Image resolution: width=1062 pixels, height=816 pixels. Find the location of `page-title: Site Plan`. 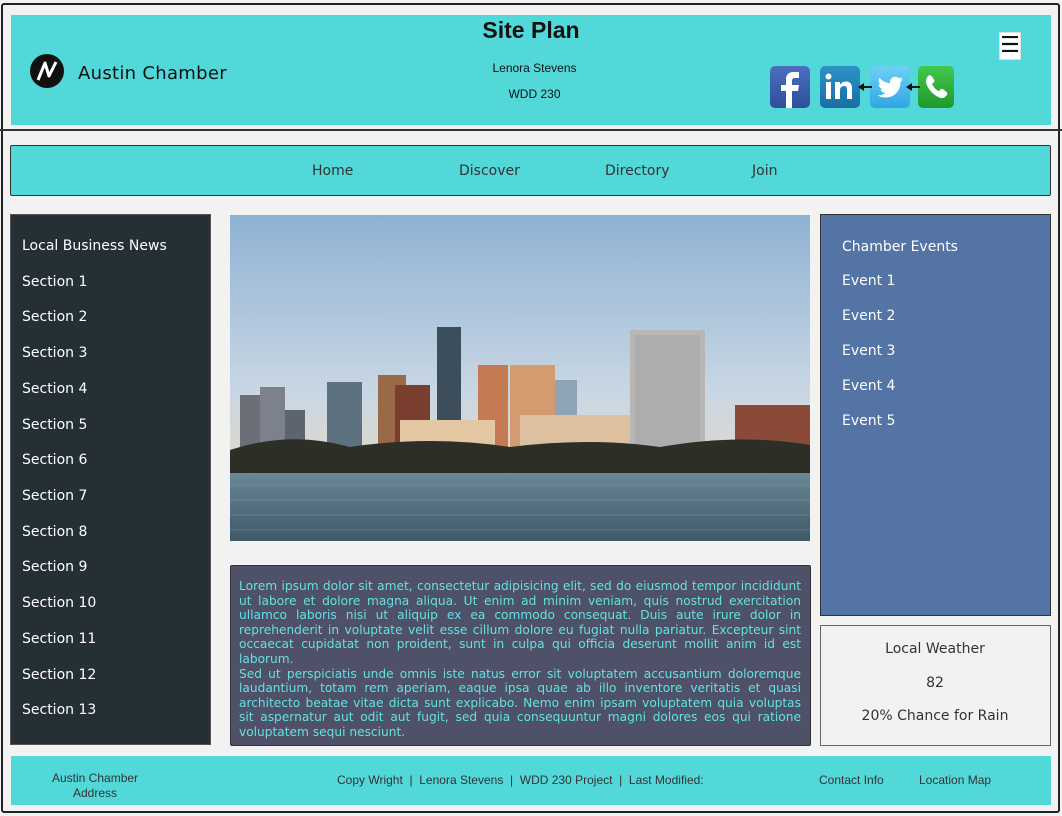

page-title: Site Plan is located at coordinates (531, 30).